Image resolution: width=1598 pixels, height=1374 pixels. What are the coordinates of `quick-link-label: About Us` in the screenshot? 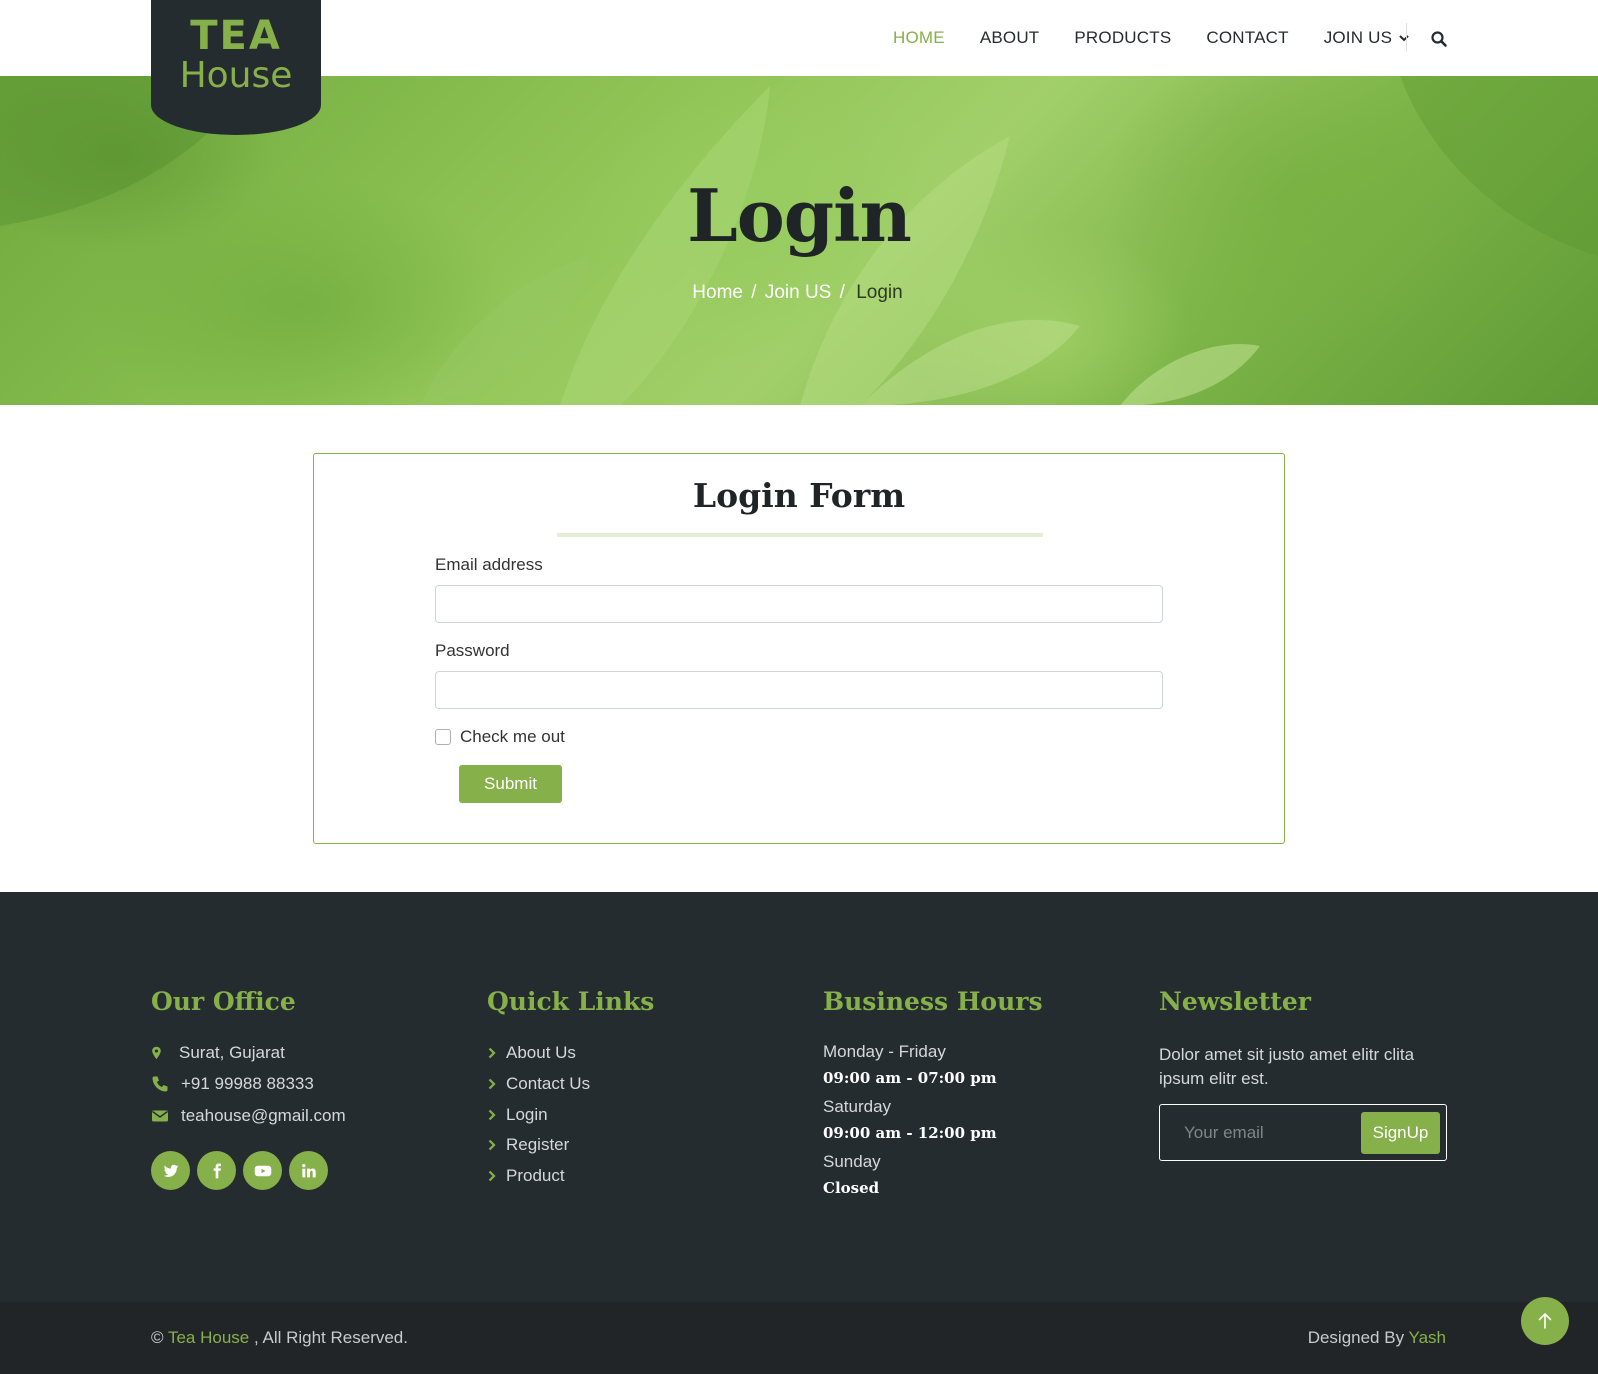 It's located at (541, 1052).